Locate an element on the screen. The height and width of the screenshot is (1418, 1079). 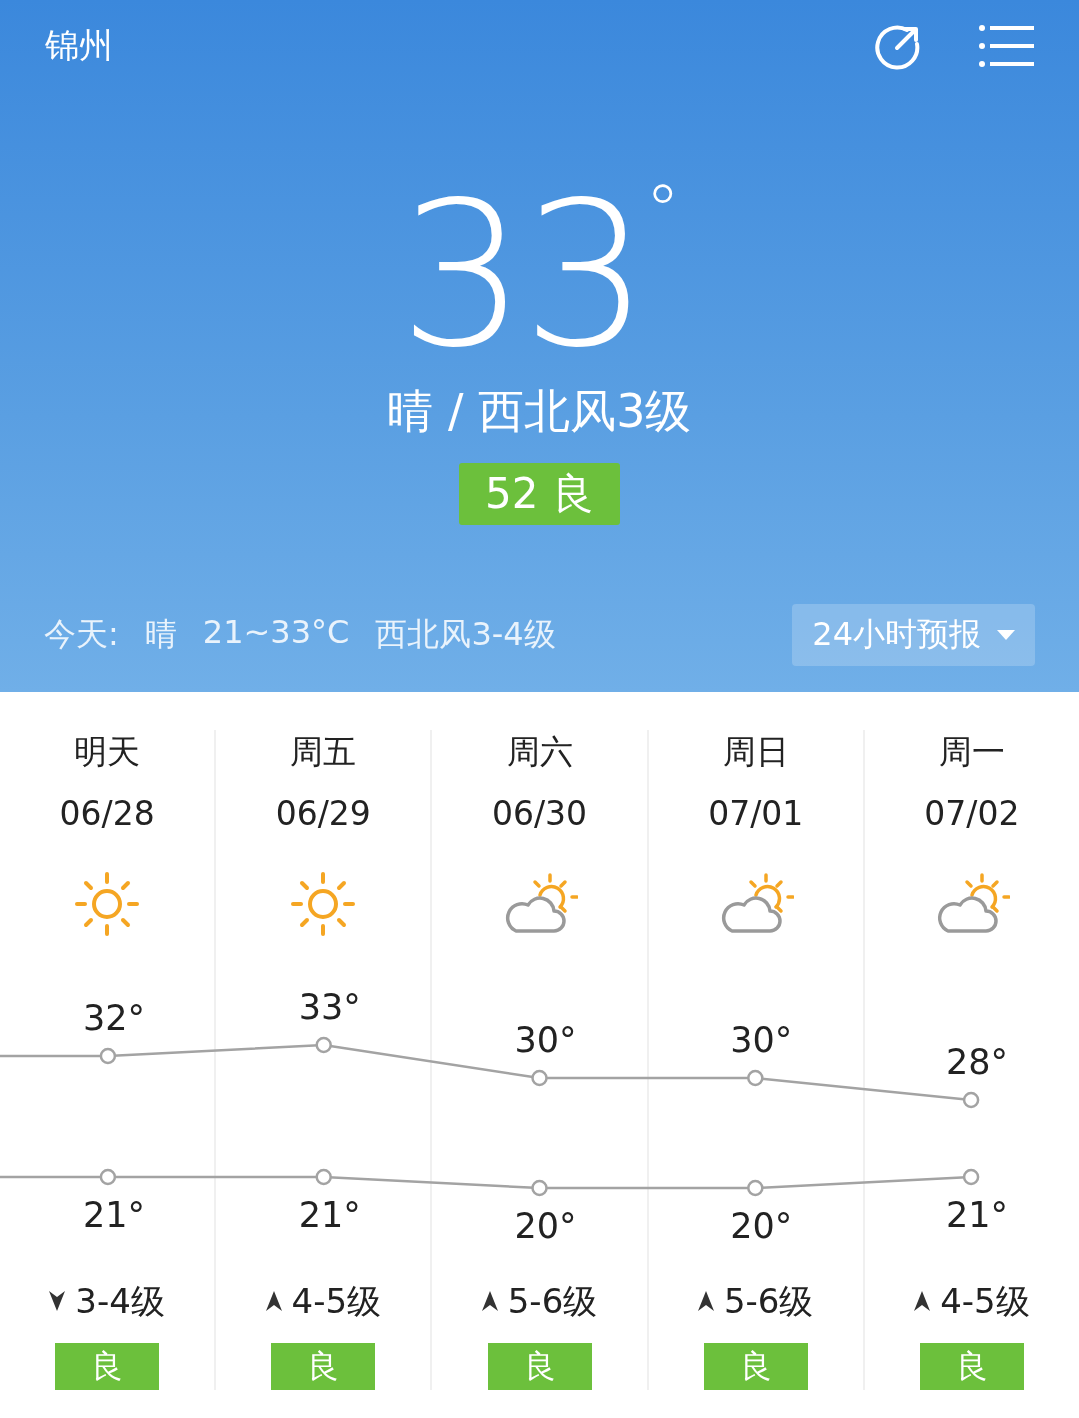
day-name: 周六 is located at coordinates (539, 752).